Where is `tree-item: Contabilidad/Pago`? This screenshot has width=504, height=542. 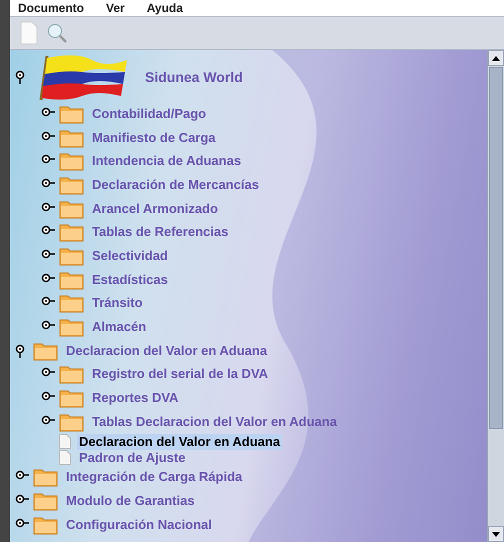 tree-item: Contabilidad/Pago is located at coordinates (149, 114).